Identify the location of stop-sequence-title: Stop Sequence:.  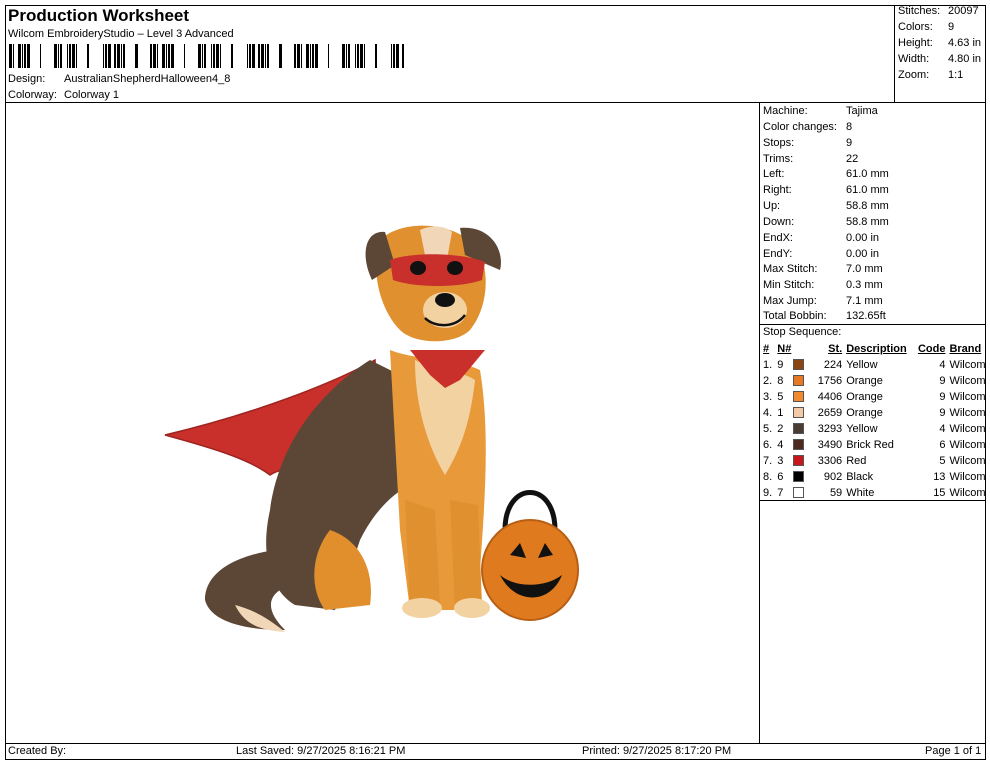
(802, 332).